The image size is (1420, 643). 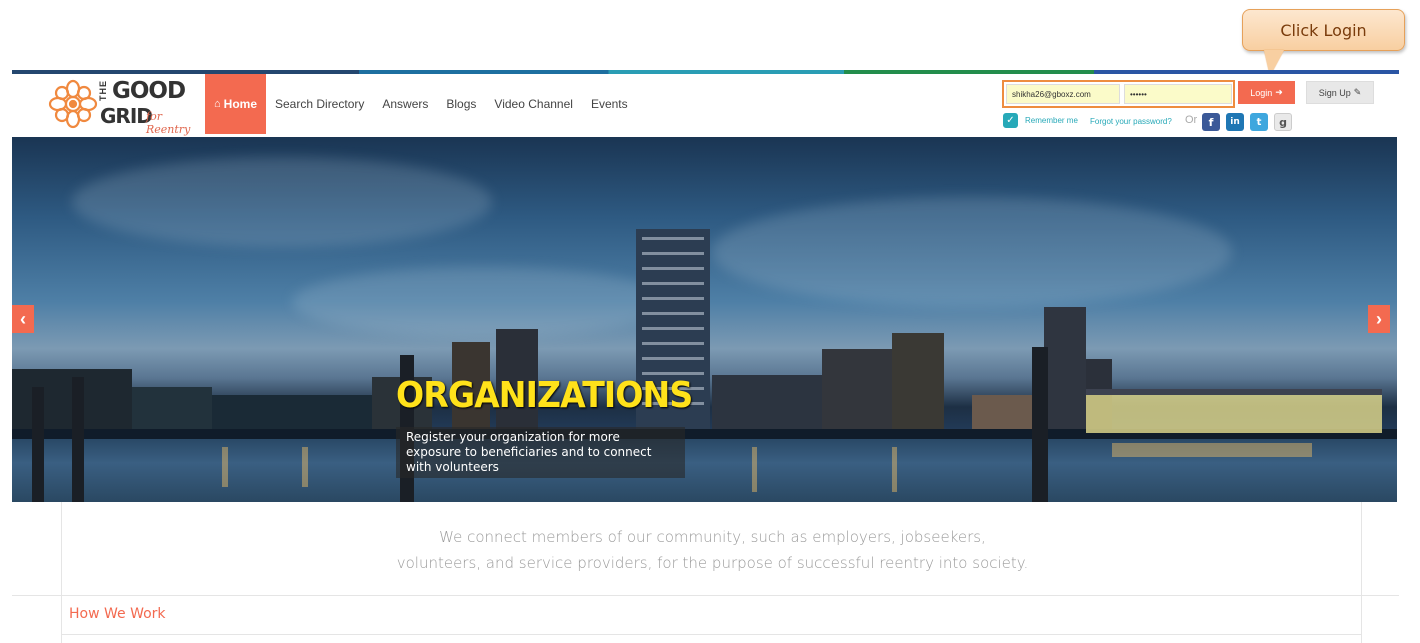 What do you see at coordinates (544, 395) in the screenshot?
I see `hero-title: ORGANIZATIONS` at bounding box center [544, 395].